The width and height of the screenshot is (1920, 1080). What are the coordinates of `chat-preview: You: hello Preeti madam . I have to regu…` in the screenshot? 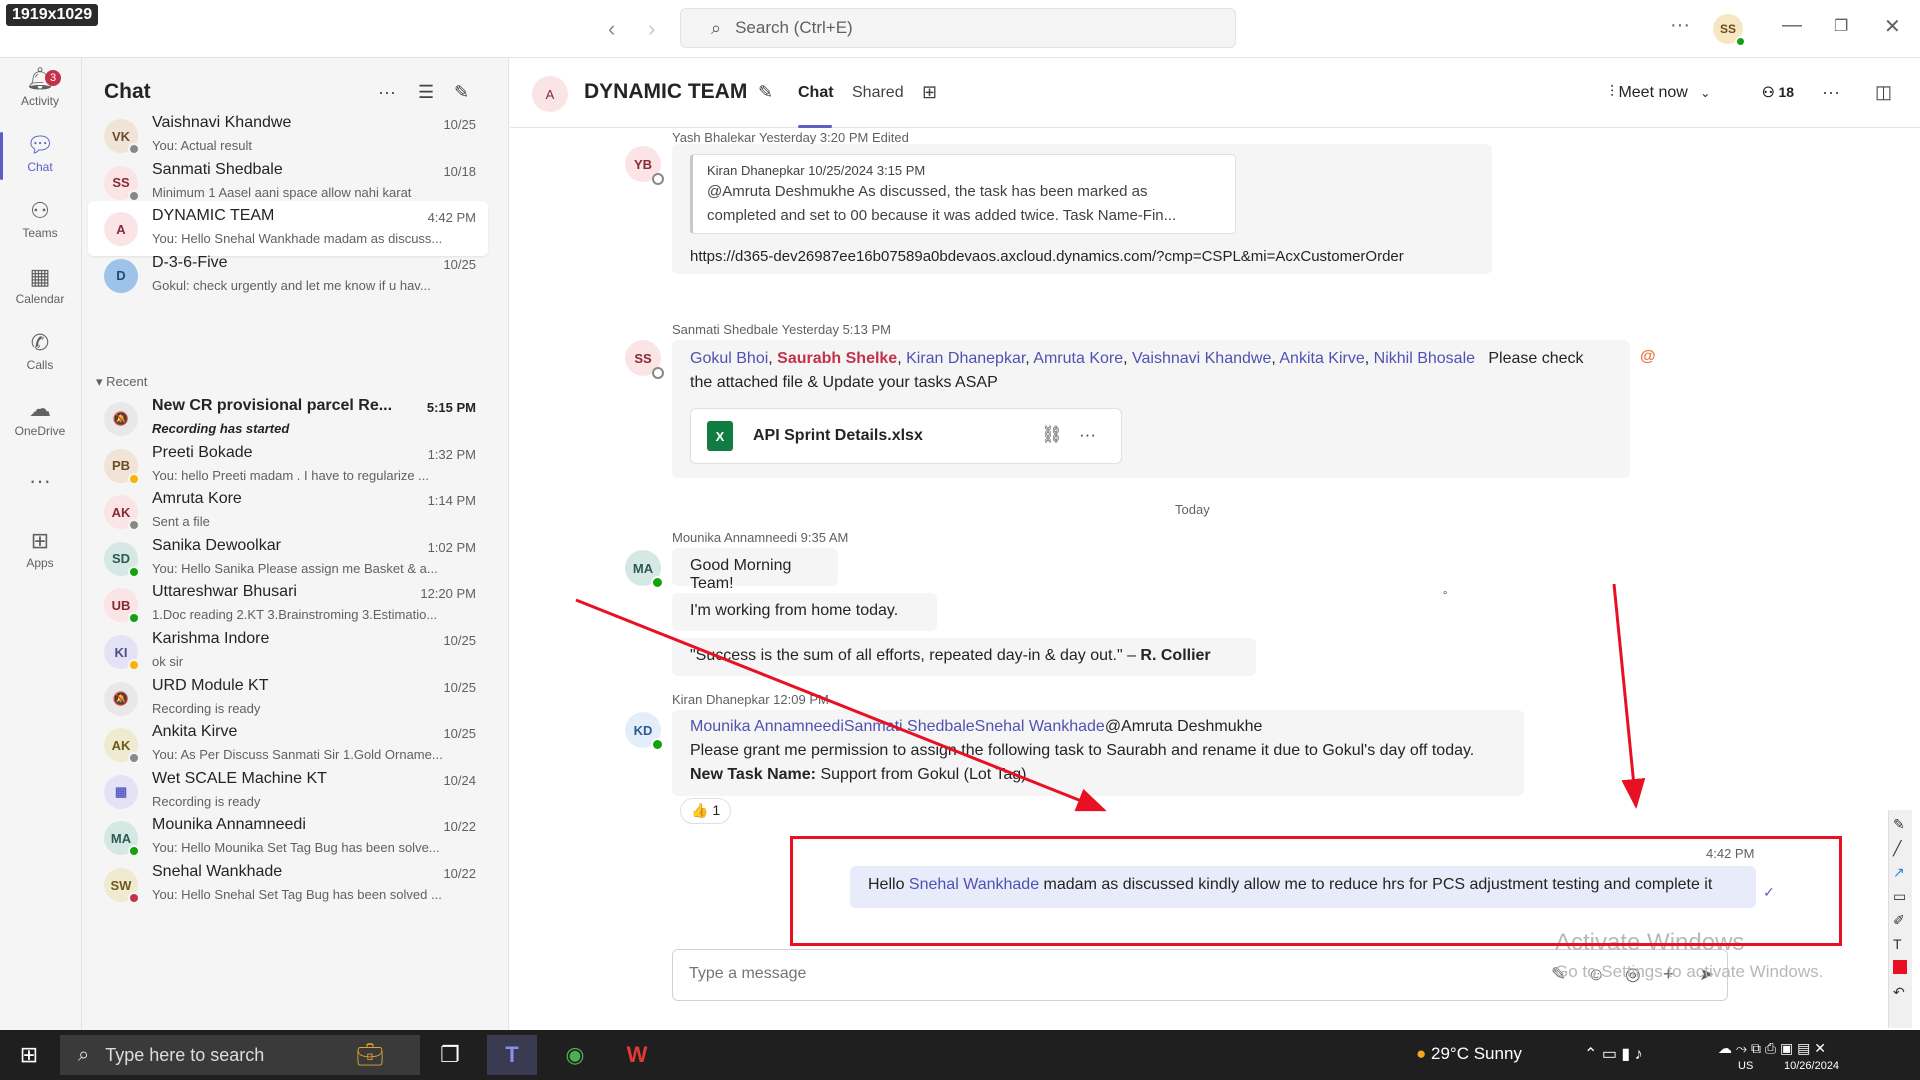 It's located at (291, 475).